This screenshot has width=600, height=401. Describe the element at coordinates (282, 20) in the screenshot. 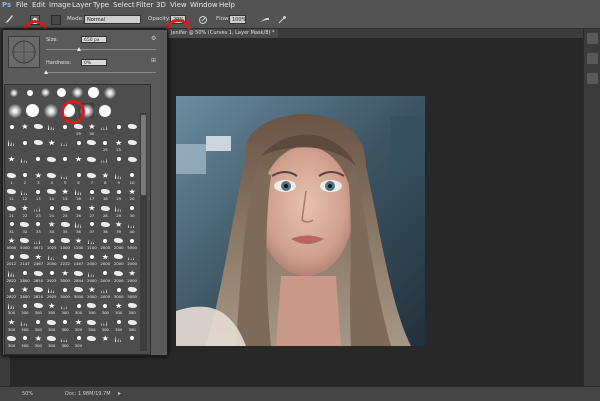

I see `pressure-size-icon` at that location.